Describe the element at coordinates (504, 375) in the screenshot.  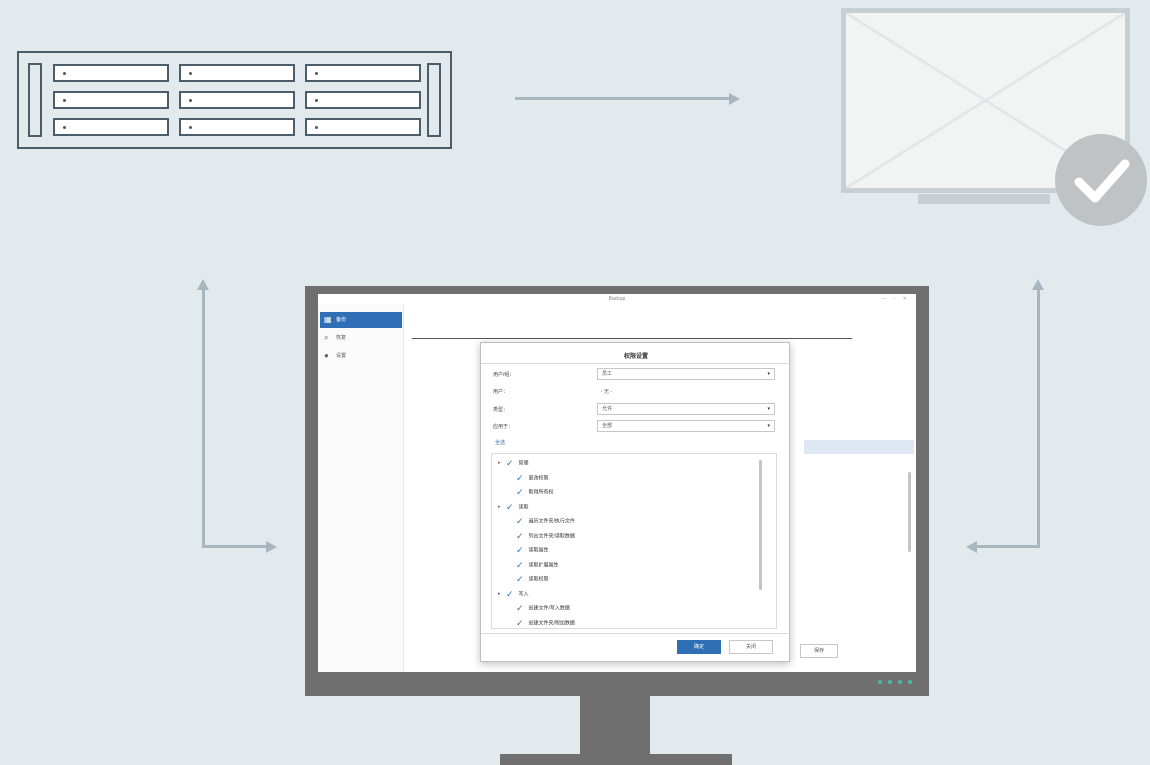
I see `field-label: 用户/组：` at that location.